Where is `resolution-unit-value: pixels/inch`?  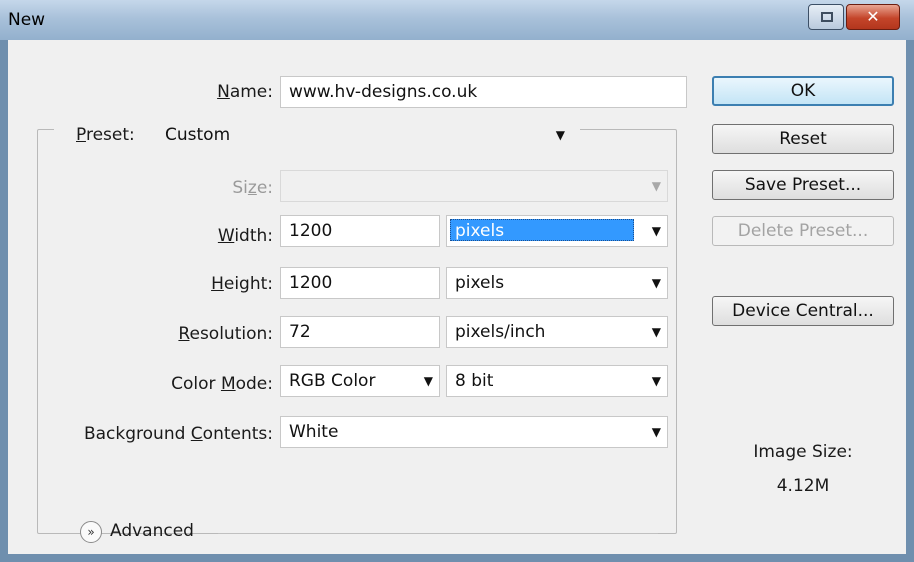 resolution-unit-value: pixels/inch is located at coordinates (500, 332).